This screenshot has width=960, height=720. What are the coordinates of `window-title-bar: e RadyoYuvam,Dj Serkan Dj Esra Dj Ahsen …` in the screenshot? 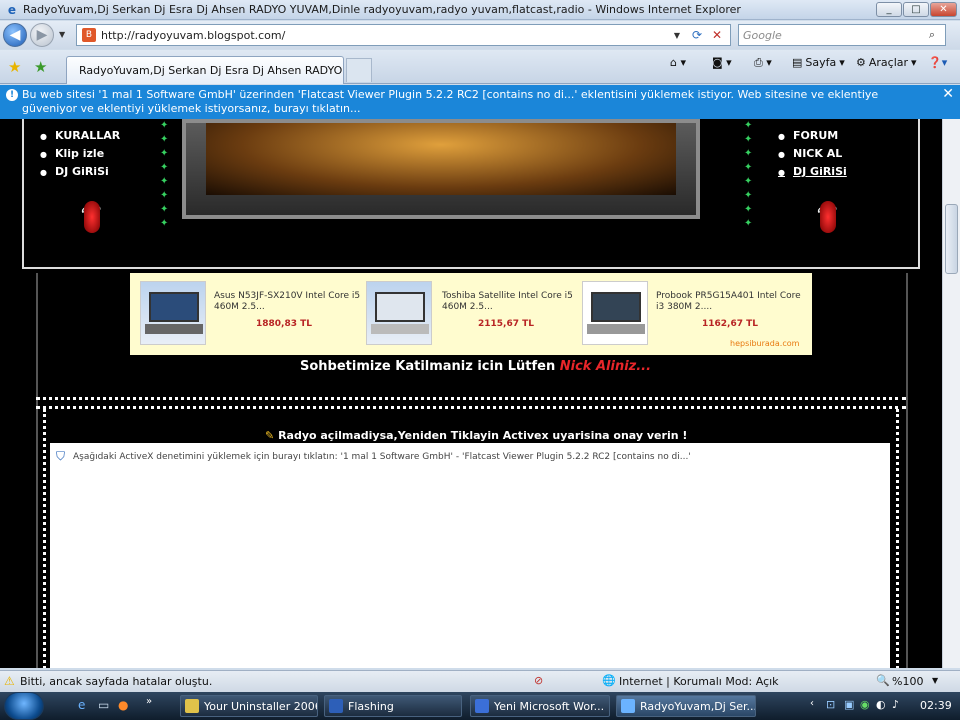 It's located at (480, 10).